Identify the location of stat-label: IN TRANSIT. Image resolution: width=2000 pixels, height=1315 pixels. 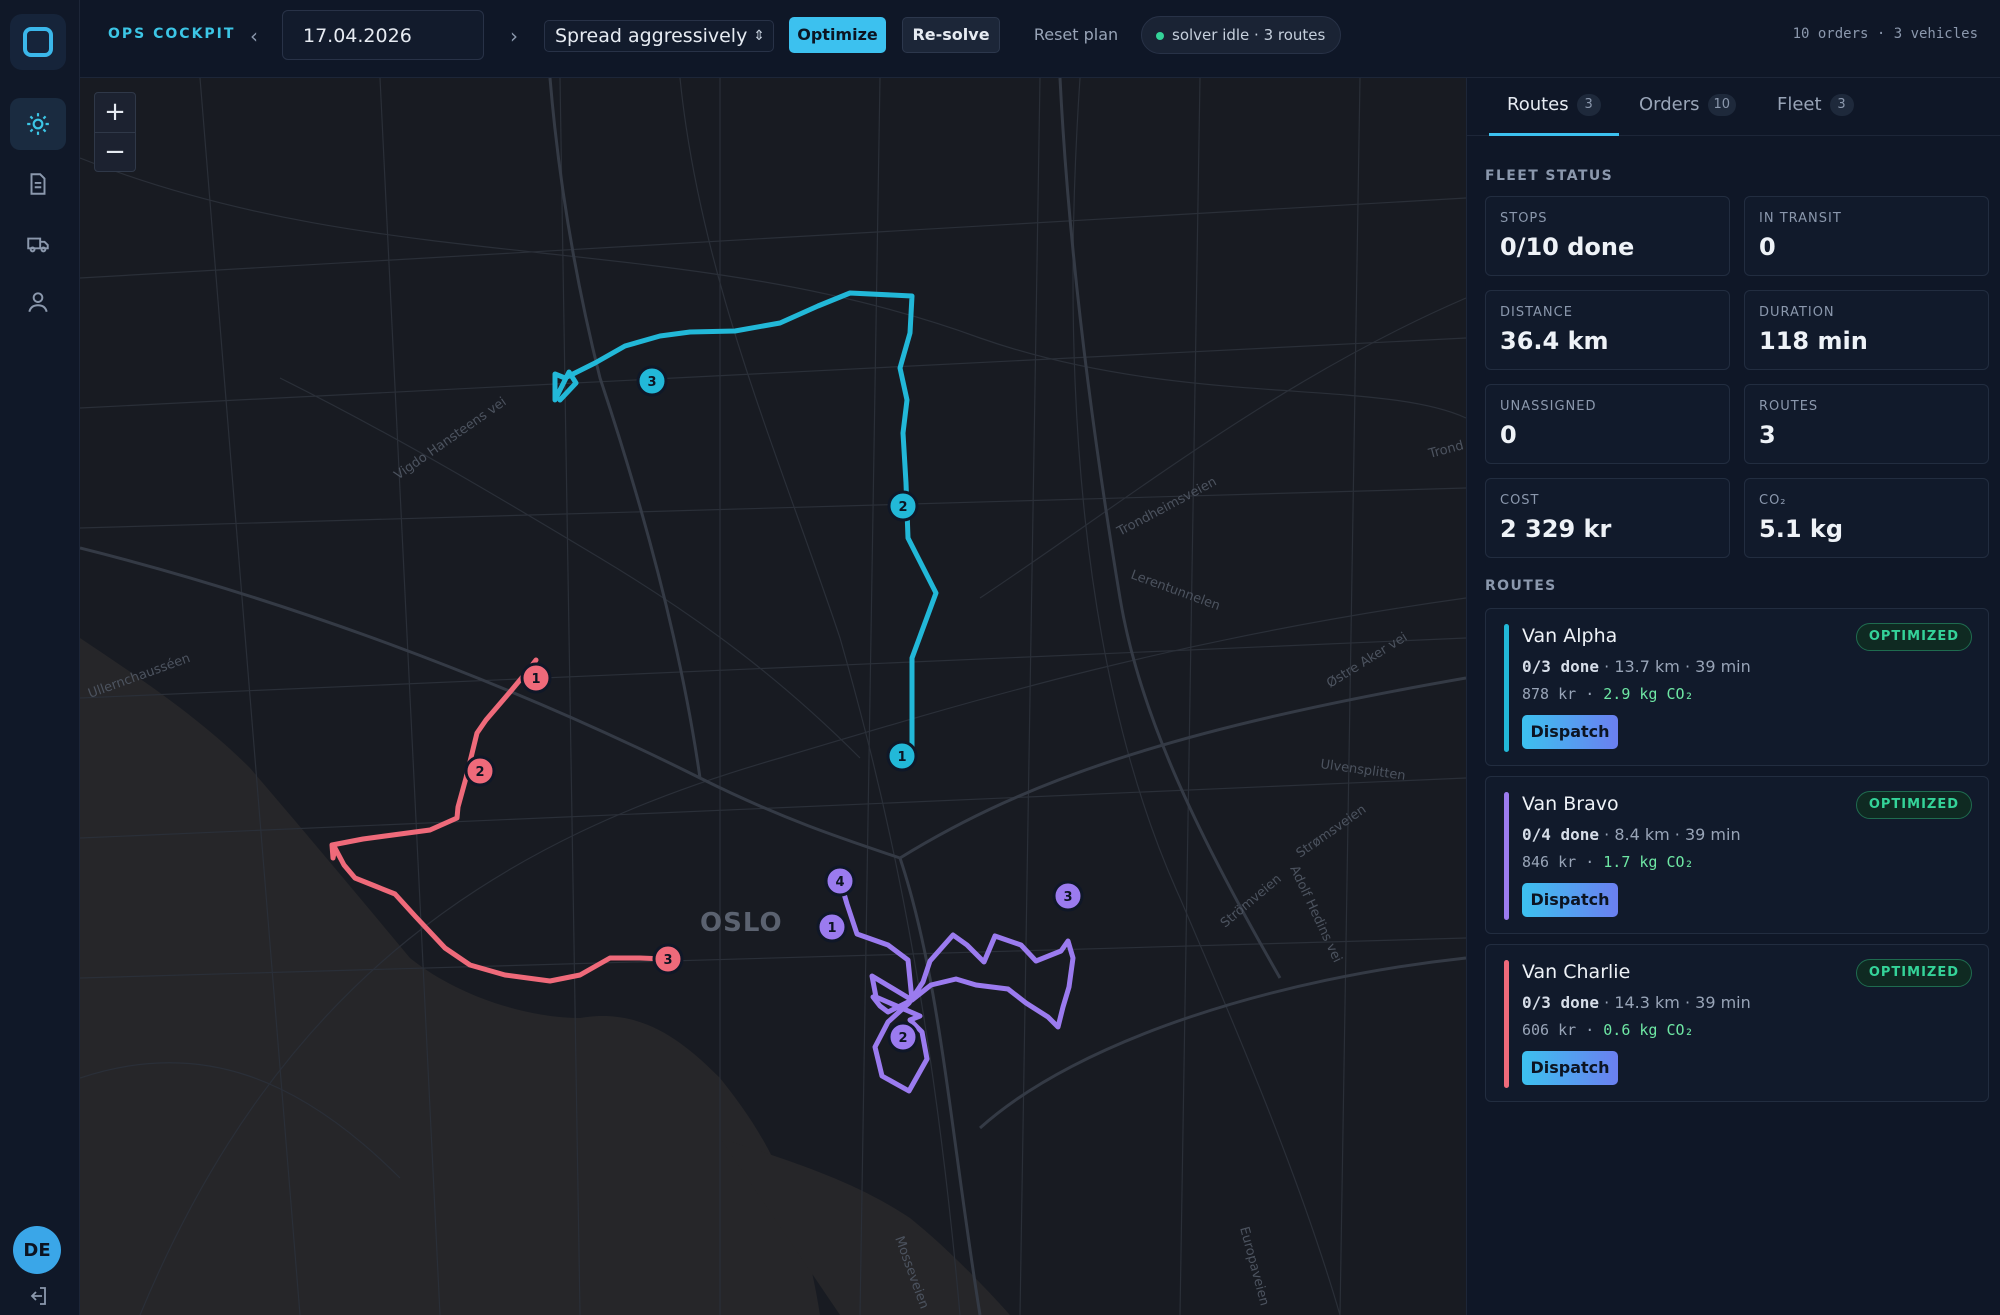
(1800, 218).